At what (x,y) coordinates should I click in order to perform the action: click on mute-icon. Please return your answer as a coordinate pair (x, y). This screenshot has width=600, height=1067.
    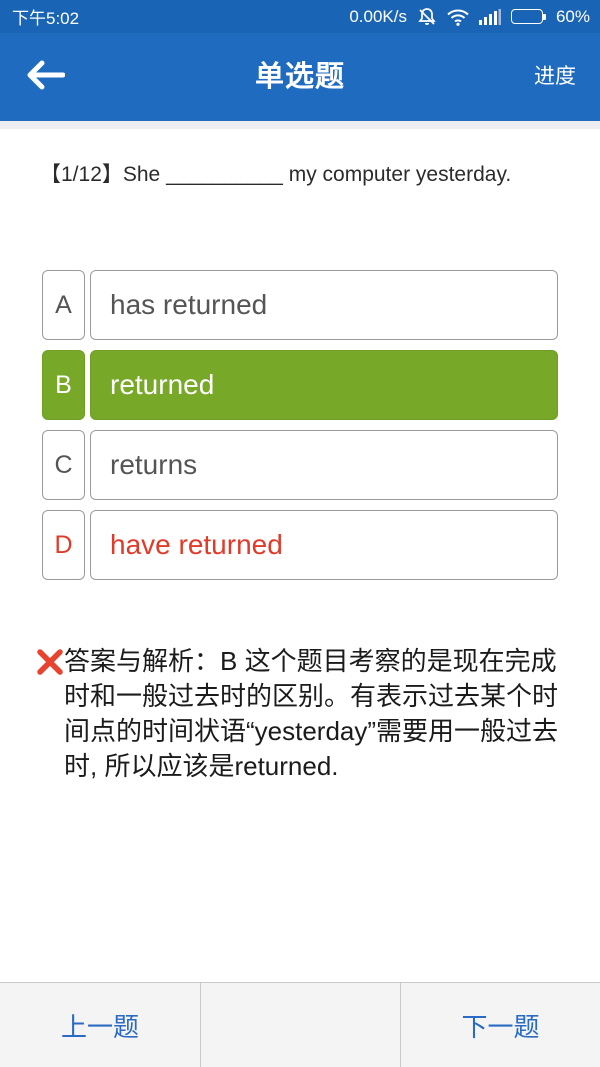
    Looking at the image, I should click on (427, 17).